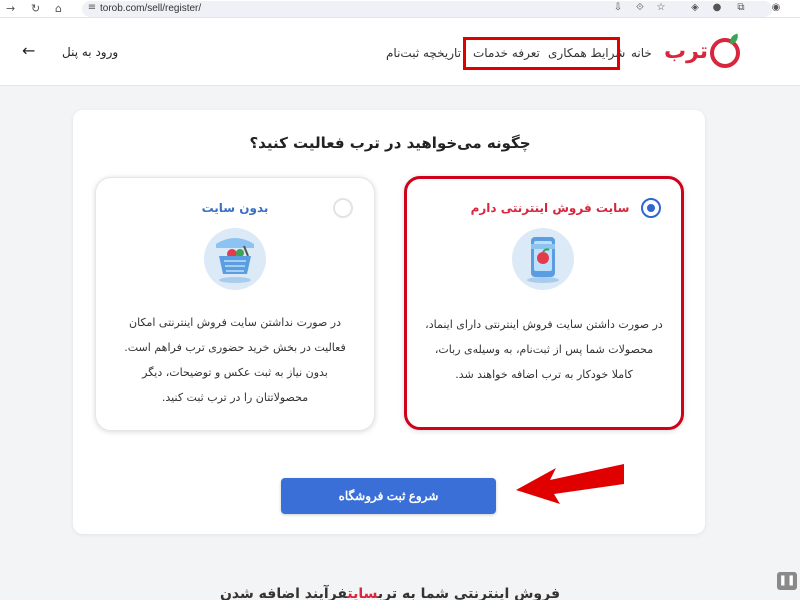 This screenshot has height=600, width=800. What do you see at coordinates (469, 593) in the screenshot?
I see `process-heading-part: فروش اینترنتی شما به ترب` at bounding box center [469, 593].